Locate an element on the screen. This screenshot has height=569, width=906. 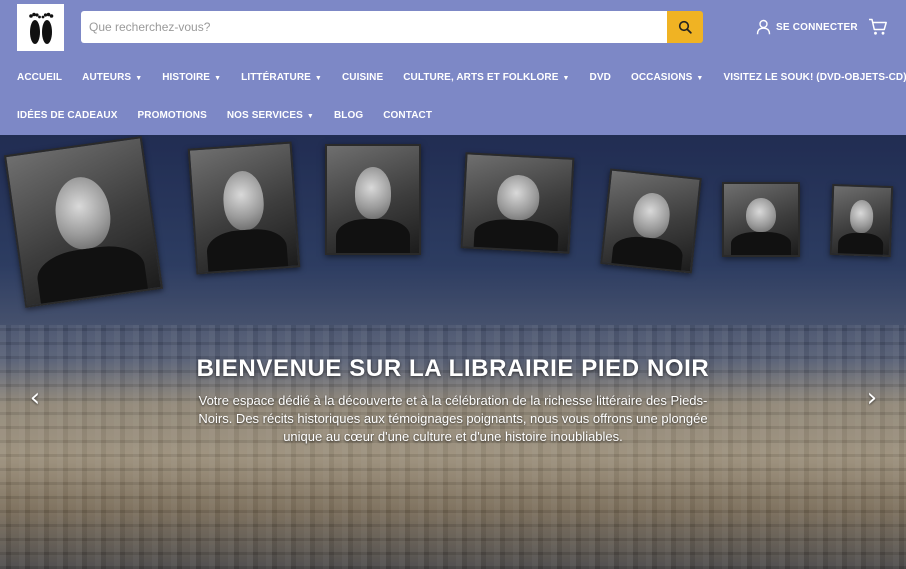
login-label: SE CONNECTER is located at coordinates (817, 27).